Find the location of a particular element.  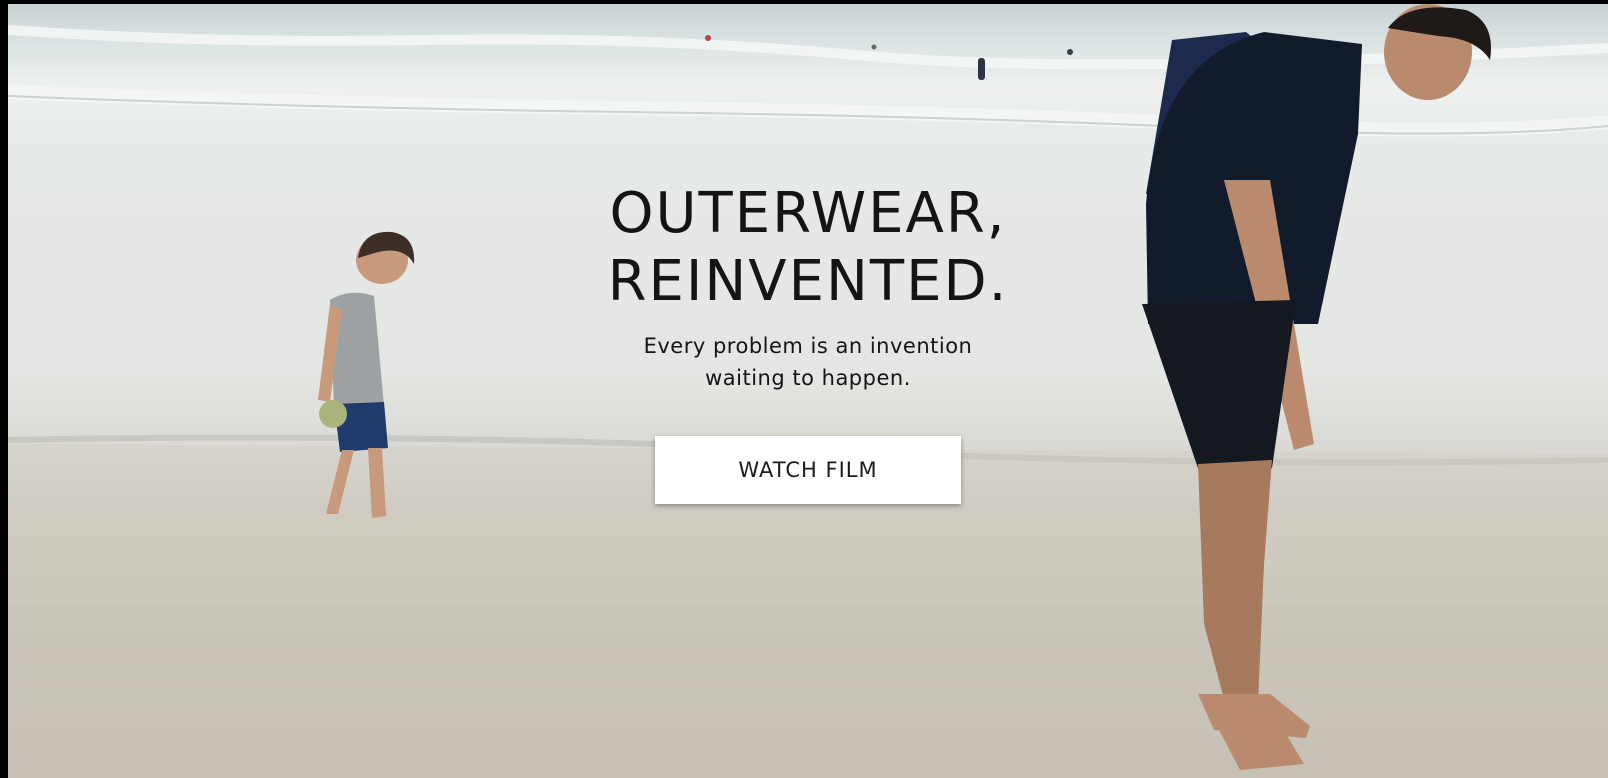

headline-line: OUTERWEAR, is located at coordinates (808, 213).